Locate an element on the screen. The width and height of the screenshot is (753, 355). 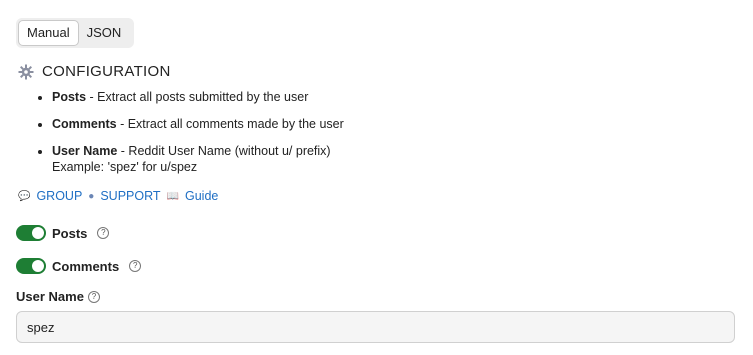
description-text: - Reddit User Name (without u/ prefix) is located at coordinates (224, 151).